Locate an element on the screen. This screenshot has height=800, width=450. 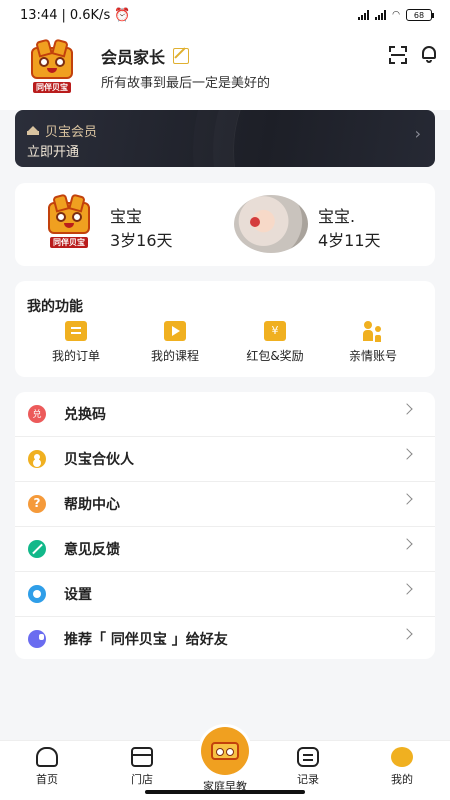
tab-home: 首页 is located at coordinates (47, 767).